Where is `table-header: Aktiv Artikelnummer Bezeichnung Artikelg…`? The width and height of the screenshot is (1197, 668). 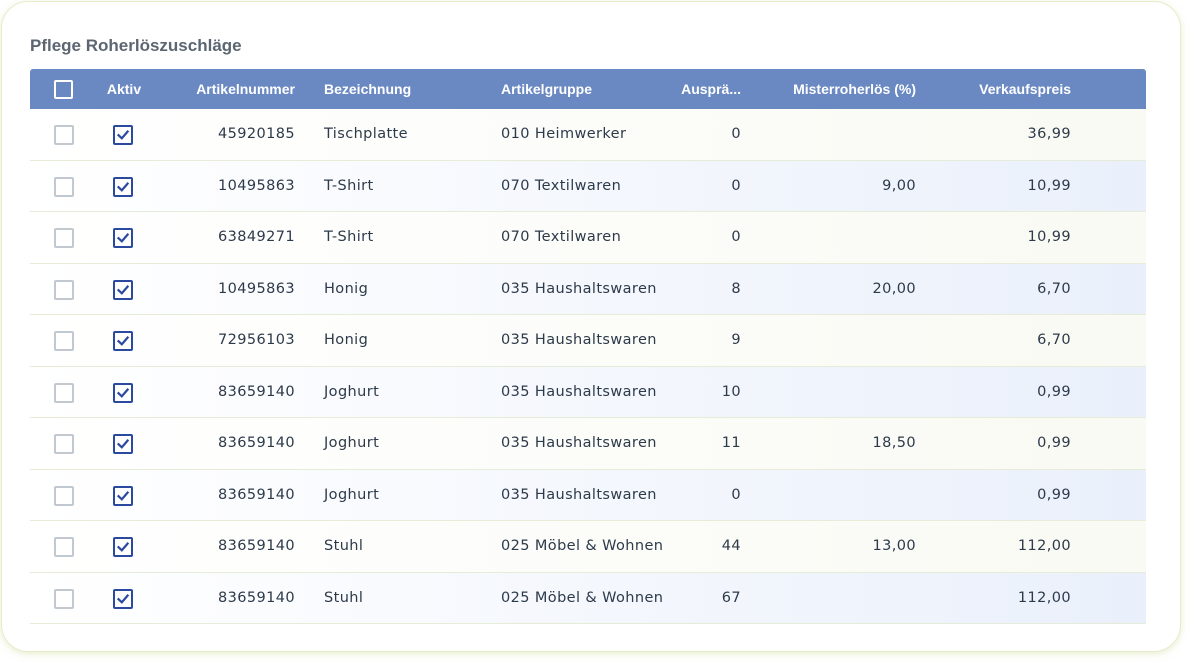
table-header: Aktiv Artikelnummer Bezeichnung Artikelg… is located at coordinates (588, 89).